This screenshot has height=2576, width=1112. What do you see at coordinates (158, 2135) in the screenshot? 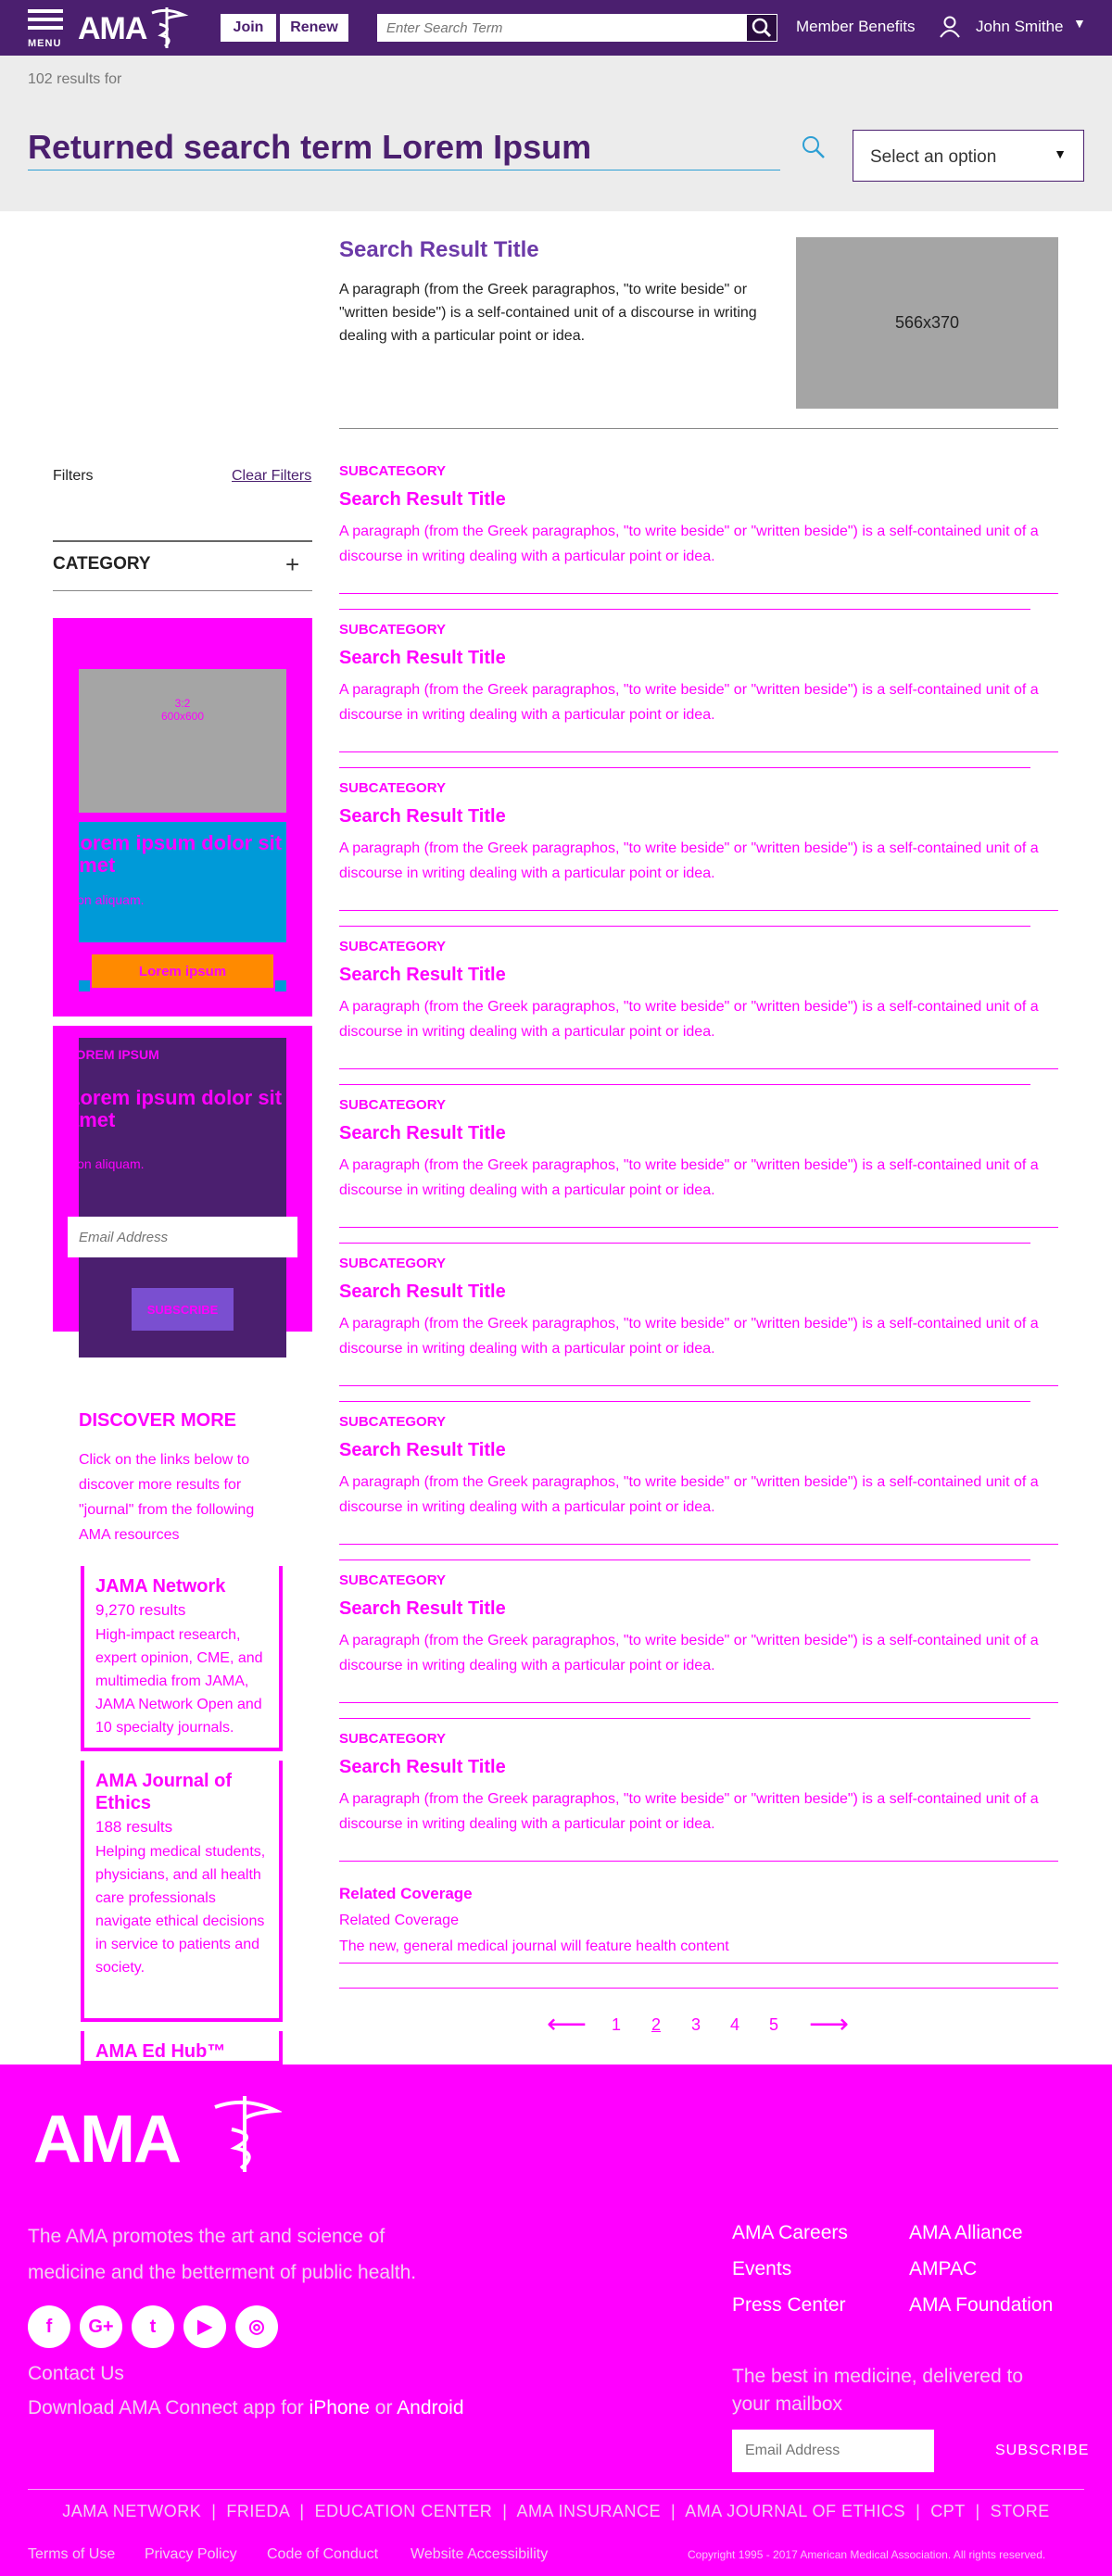
I see `footer-ama-logo: AMA` at bounding box center [158, 2135].